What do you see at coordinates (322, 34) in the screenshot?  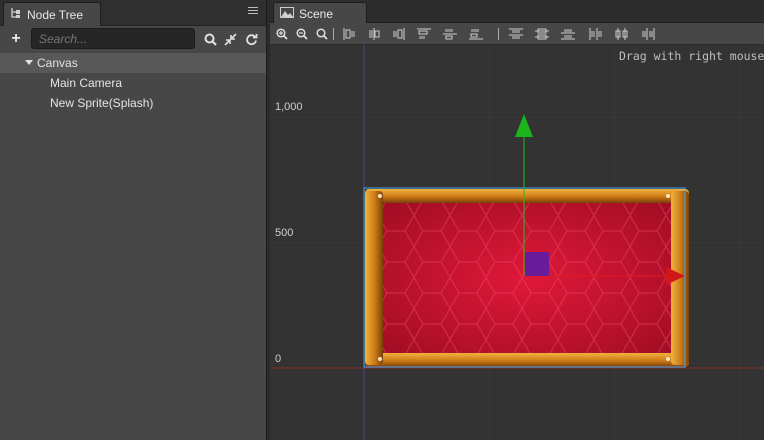 I see `zoom-reset-icon` at bounding box center [322, 34].